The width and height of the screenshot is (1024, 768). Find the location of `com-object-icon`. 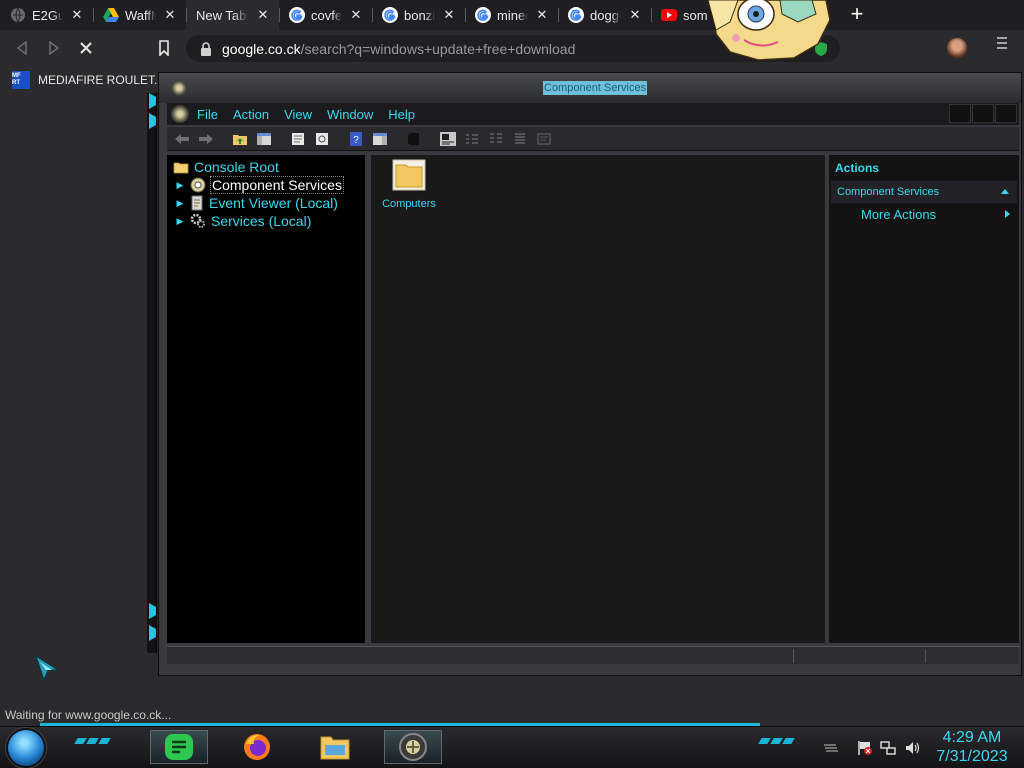

com-object-icon is located at coordinates (413, 138).